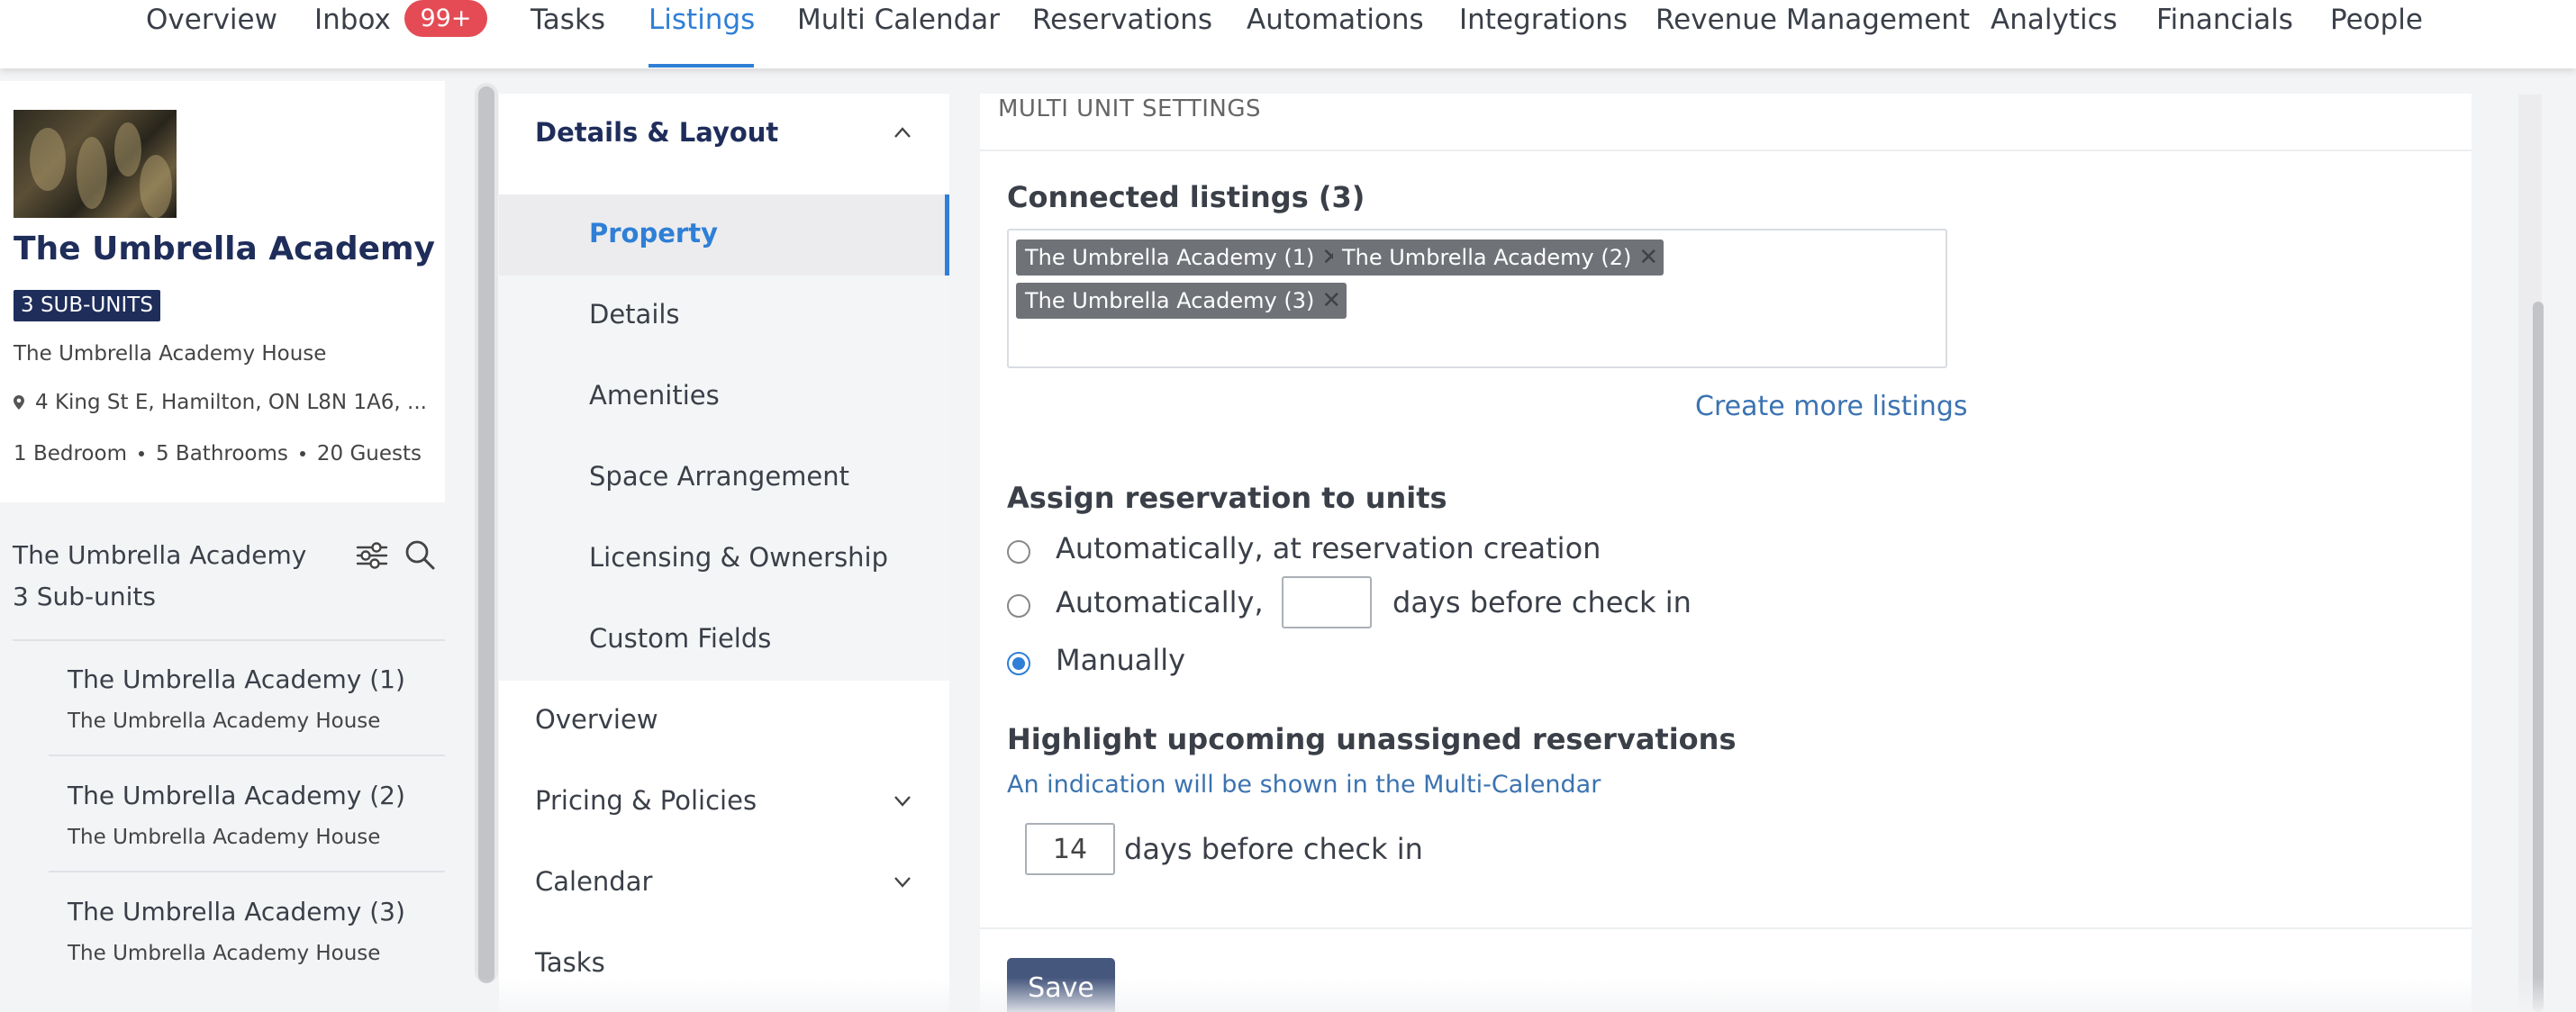 Image resolution: width=2576 pixels, height=1012 pixels. What do you see at coordinates (947, 235) in the screenshot?
I see `active-item-indicator` at bounding box center [947, 235].